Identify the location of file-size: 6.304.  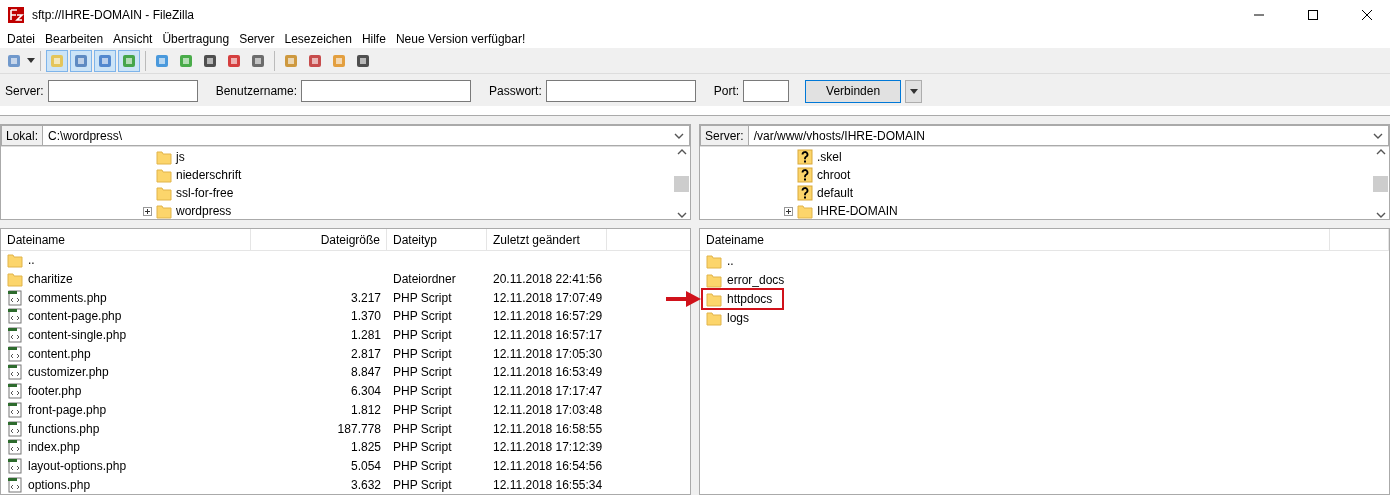
(365, 391).